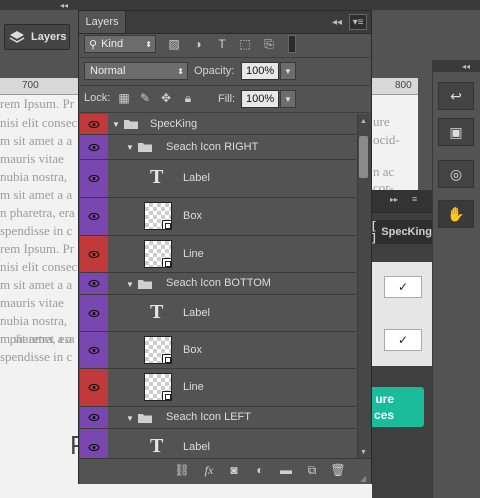 The width and height of the screenshot is (480, 498). Describe the element at coordinates (383, 415) in the screenshot. I see `capture-button-line2: ces` at that location.